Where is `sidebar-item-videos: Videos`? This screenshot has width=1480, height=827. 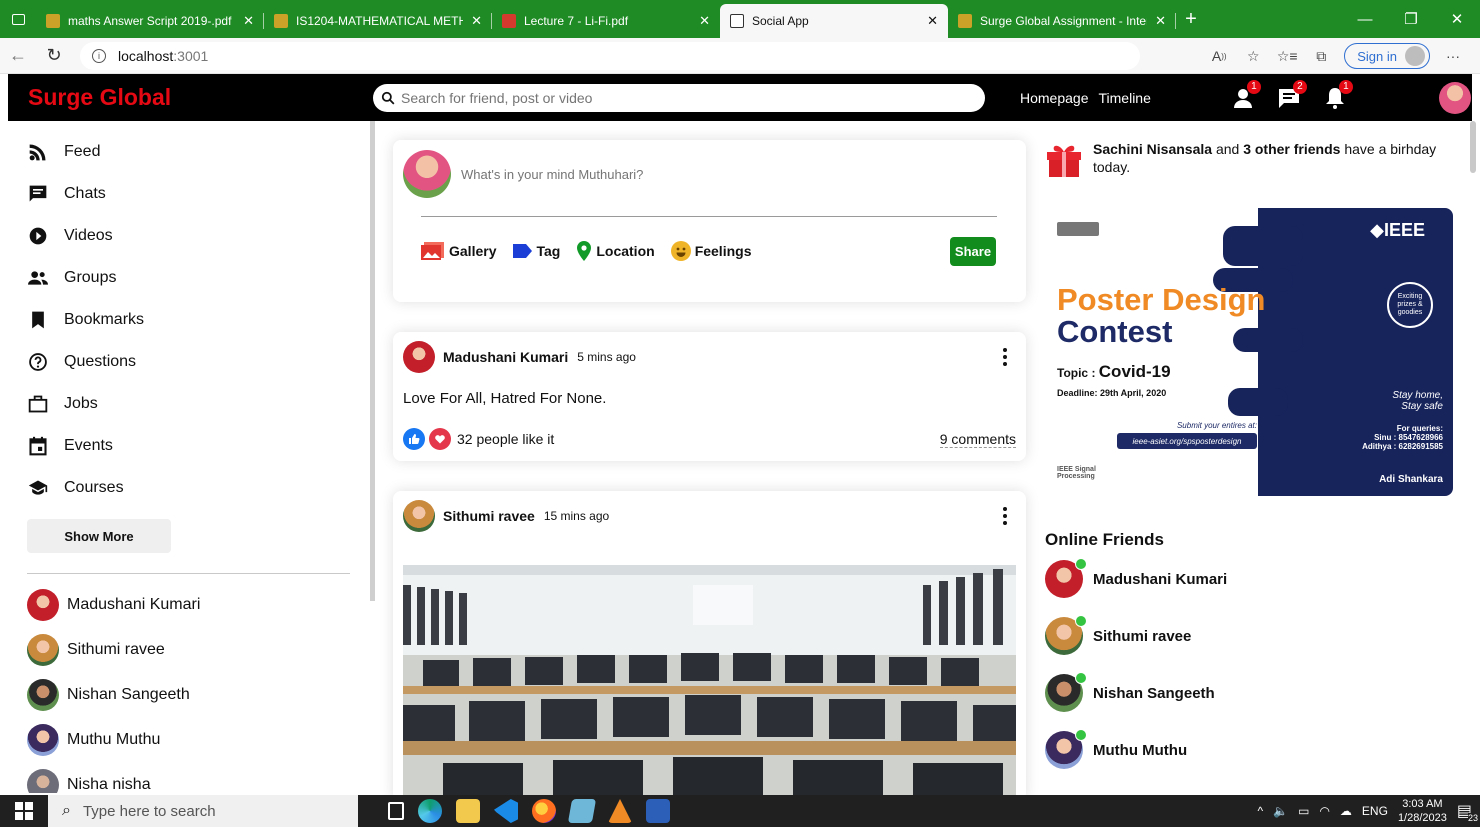 sidebar-item-videos: Videos is located at coordinates (189, 236).